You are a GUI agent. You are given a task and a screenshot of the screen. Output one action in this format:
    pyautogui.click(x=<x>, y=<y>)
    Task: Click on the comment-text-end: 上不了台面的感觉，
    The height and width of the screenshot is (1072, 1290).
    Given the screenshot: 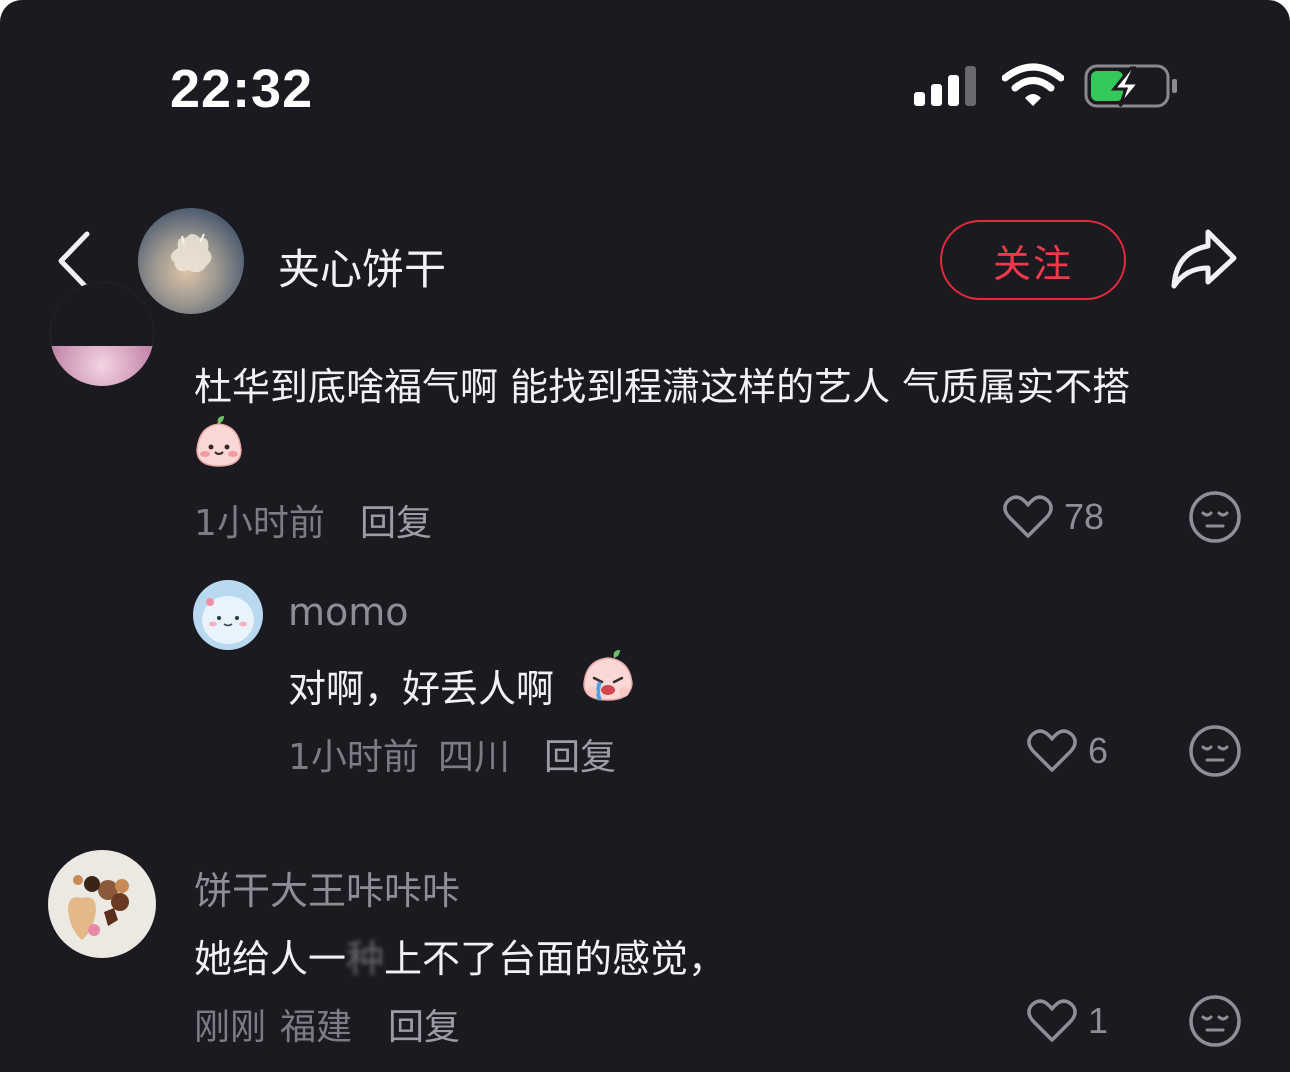 What is the action you would take?
    pyautogui.click(x=555, y=959)
    